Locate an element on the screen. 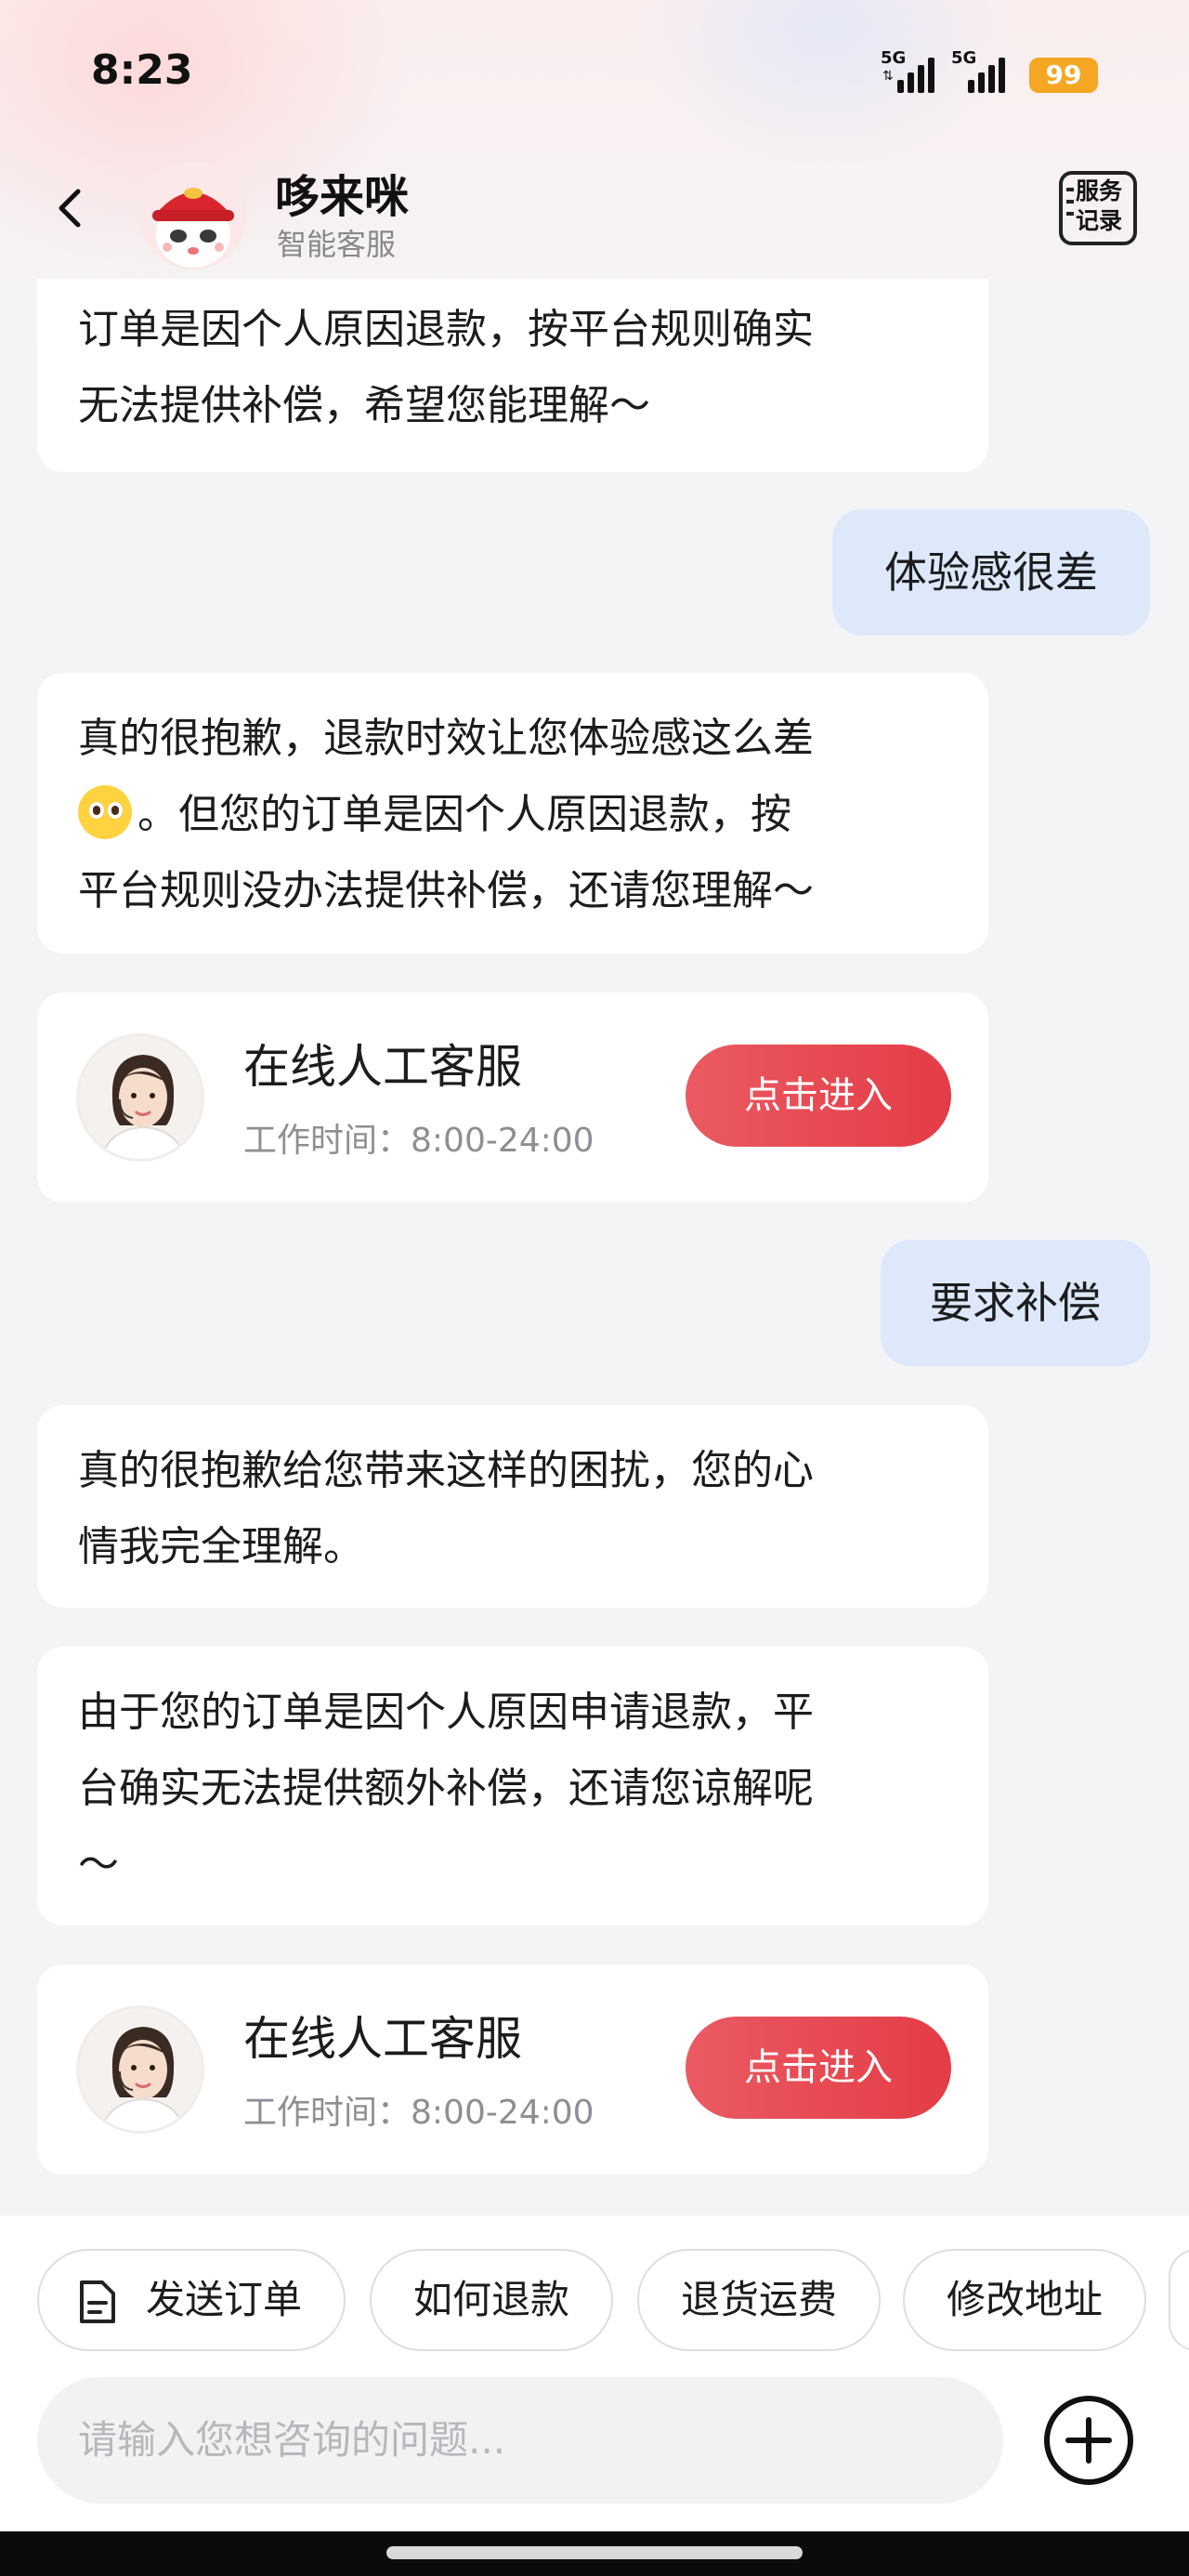 Image resolution: width=1189 pixels, height=2576 pixels. quick-reply-send-order: 发送订单 is located at coordinates (192, 2300).